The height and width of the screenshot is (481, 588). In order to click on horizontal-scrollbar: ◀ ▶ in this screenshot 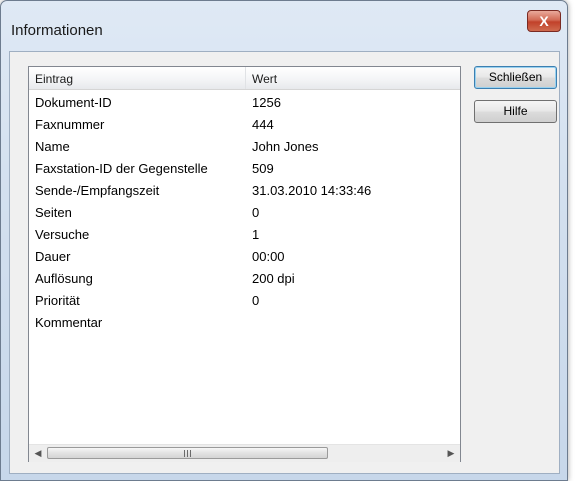, I will do `click(244, 453)`.